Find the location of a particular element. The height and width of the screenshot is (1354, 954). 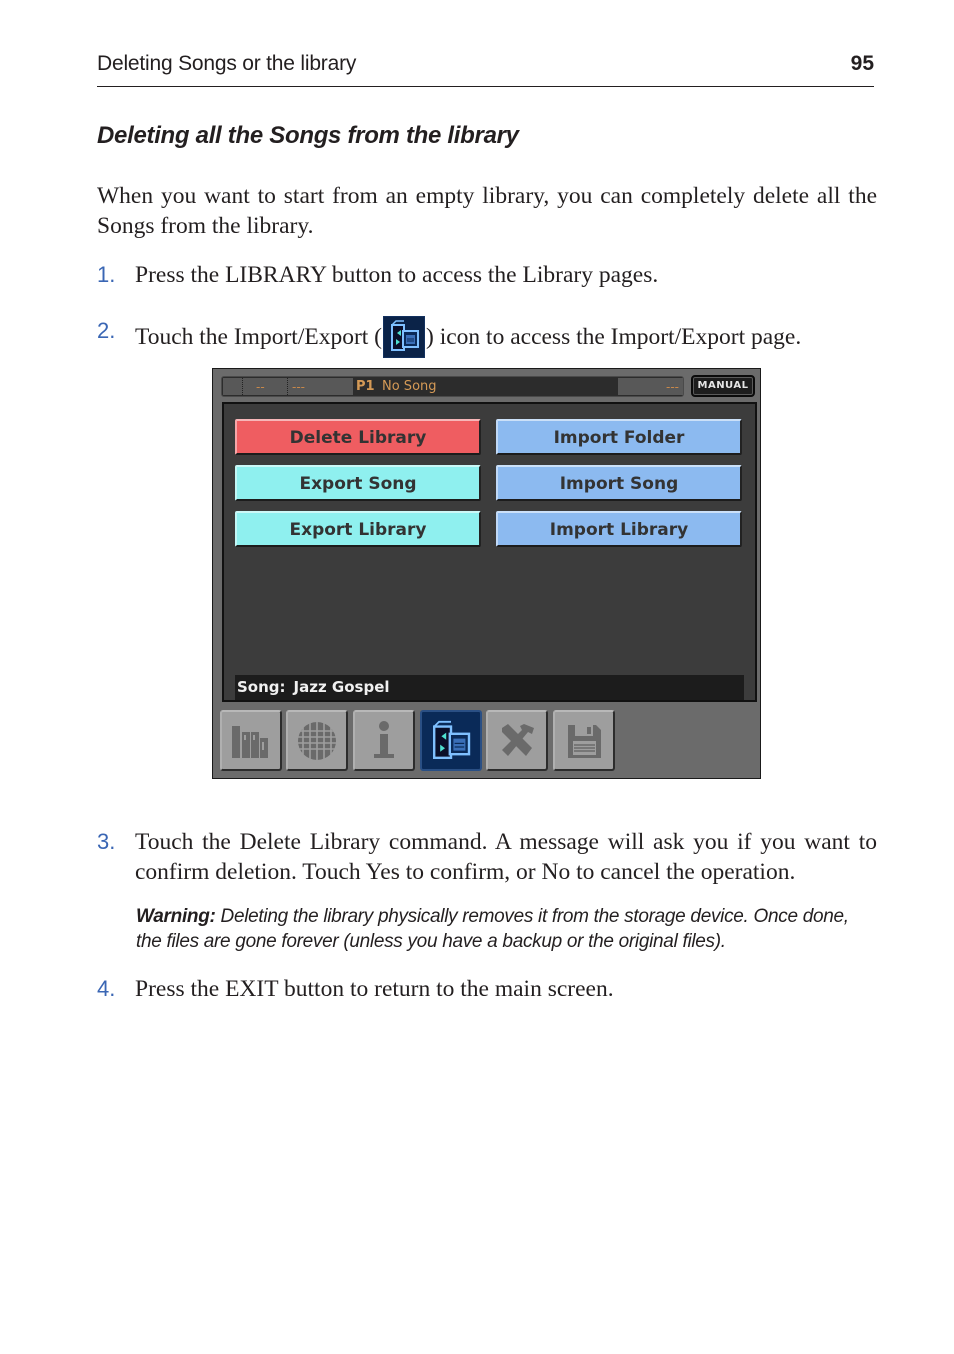

step-text-before: Touch the Import/Export ( is located at coordinates (259, 337).